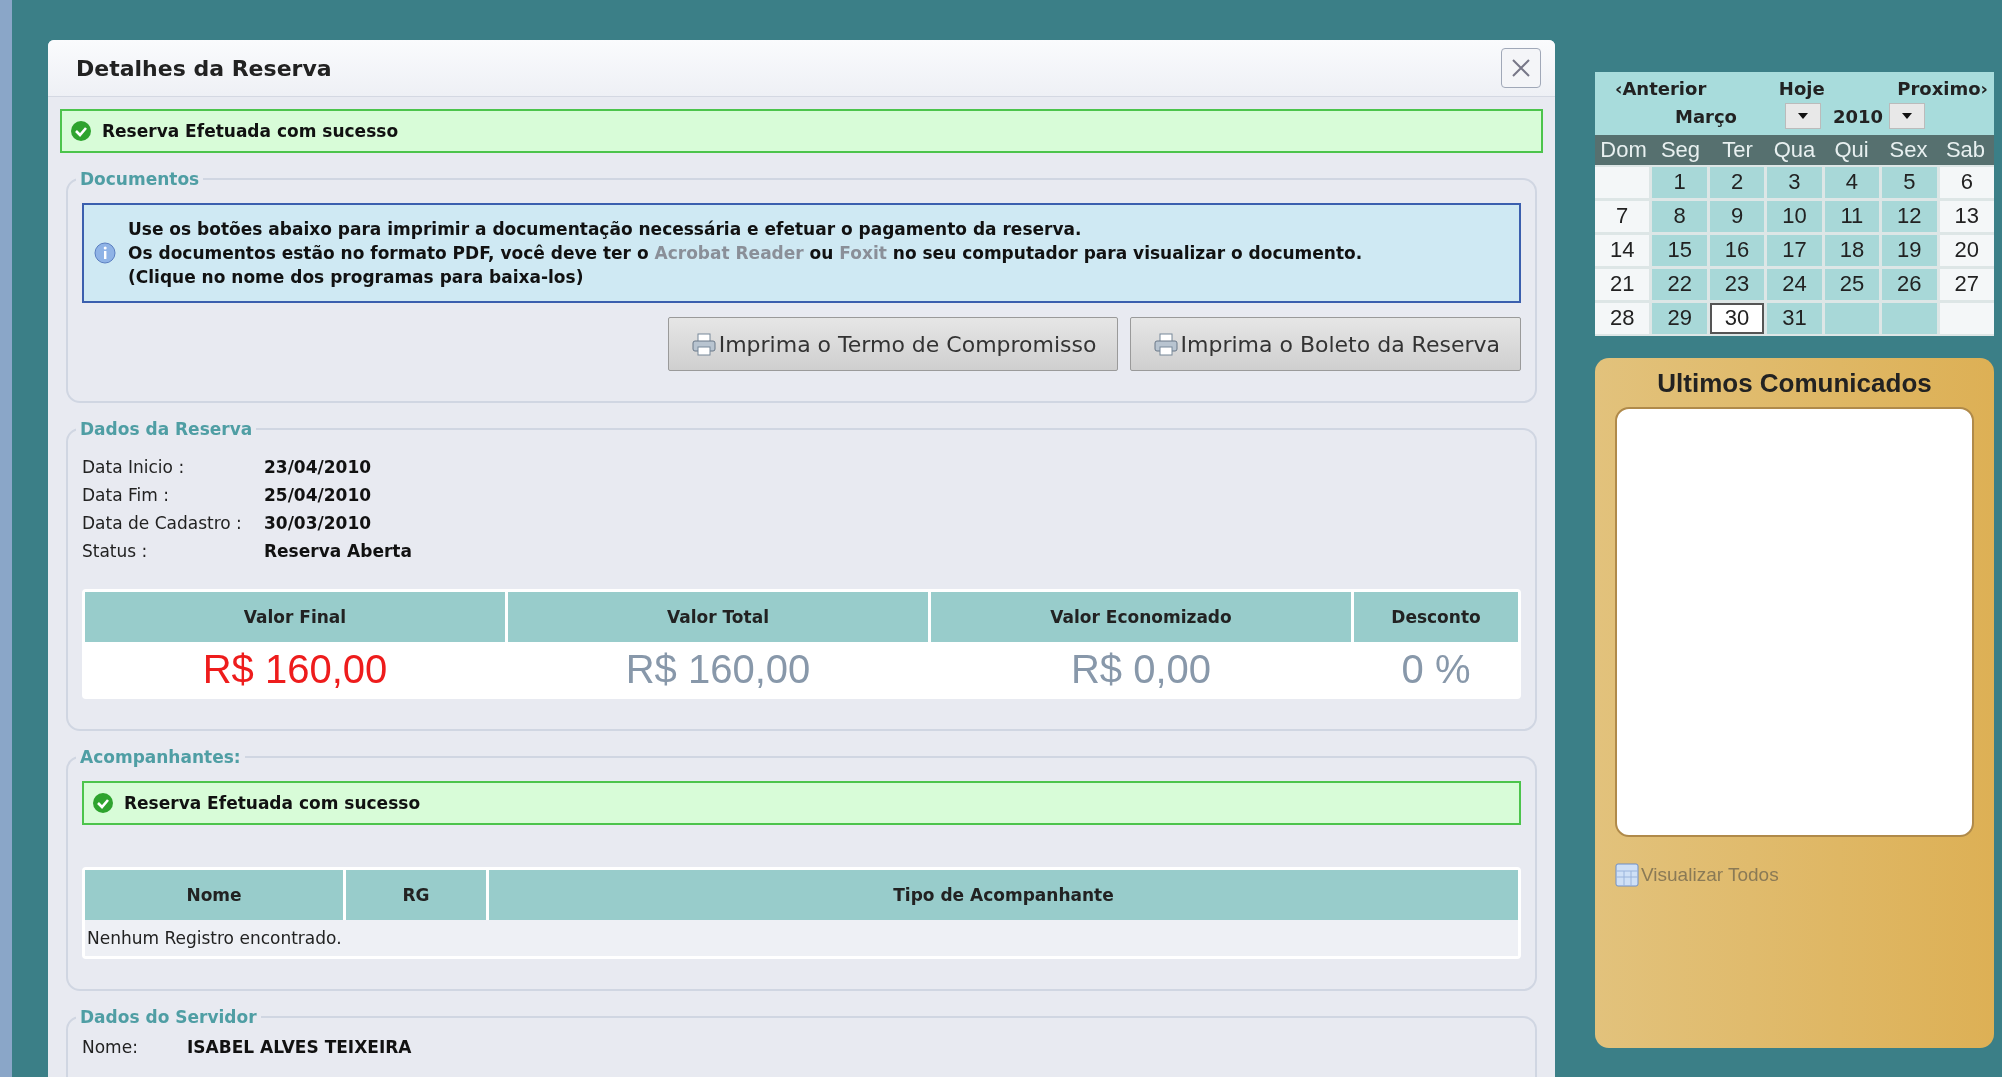 Image resolution: width=2002 pixels, height=1077 pixels. I want to click on month-dropdown, so click(1803, 116).